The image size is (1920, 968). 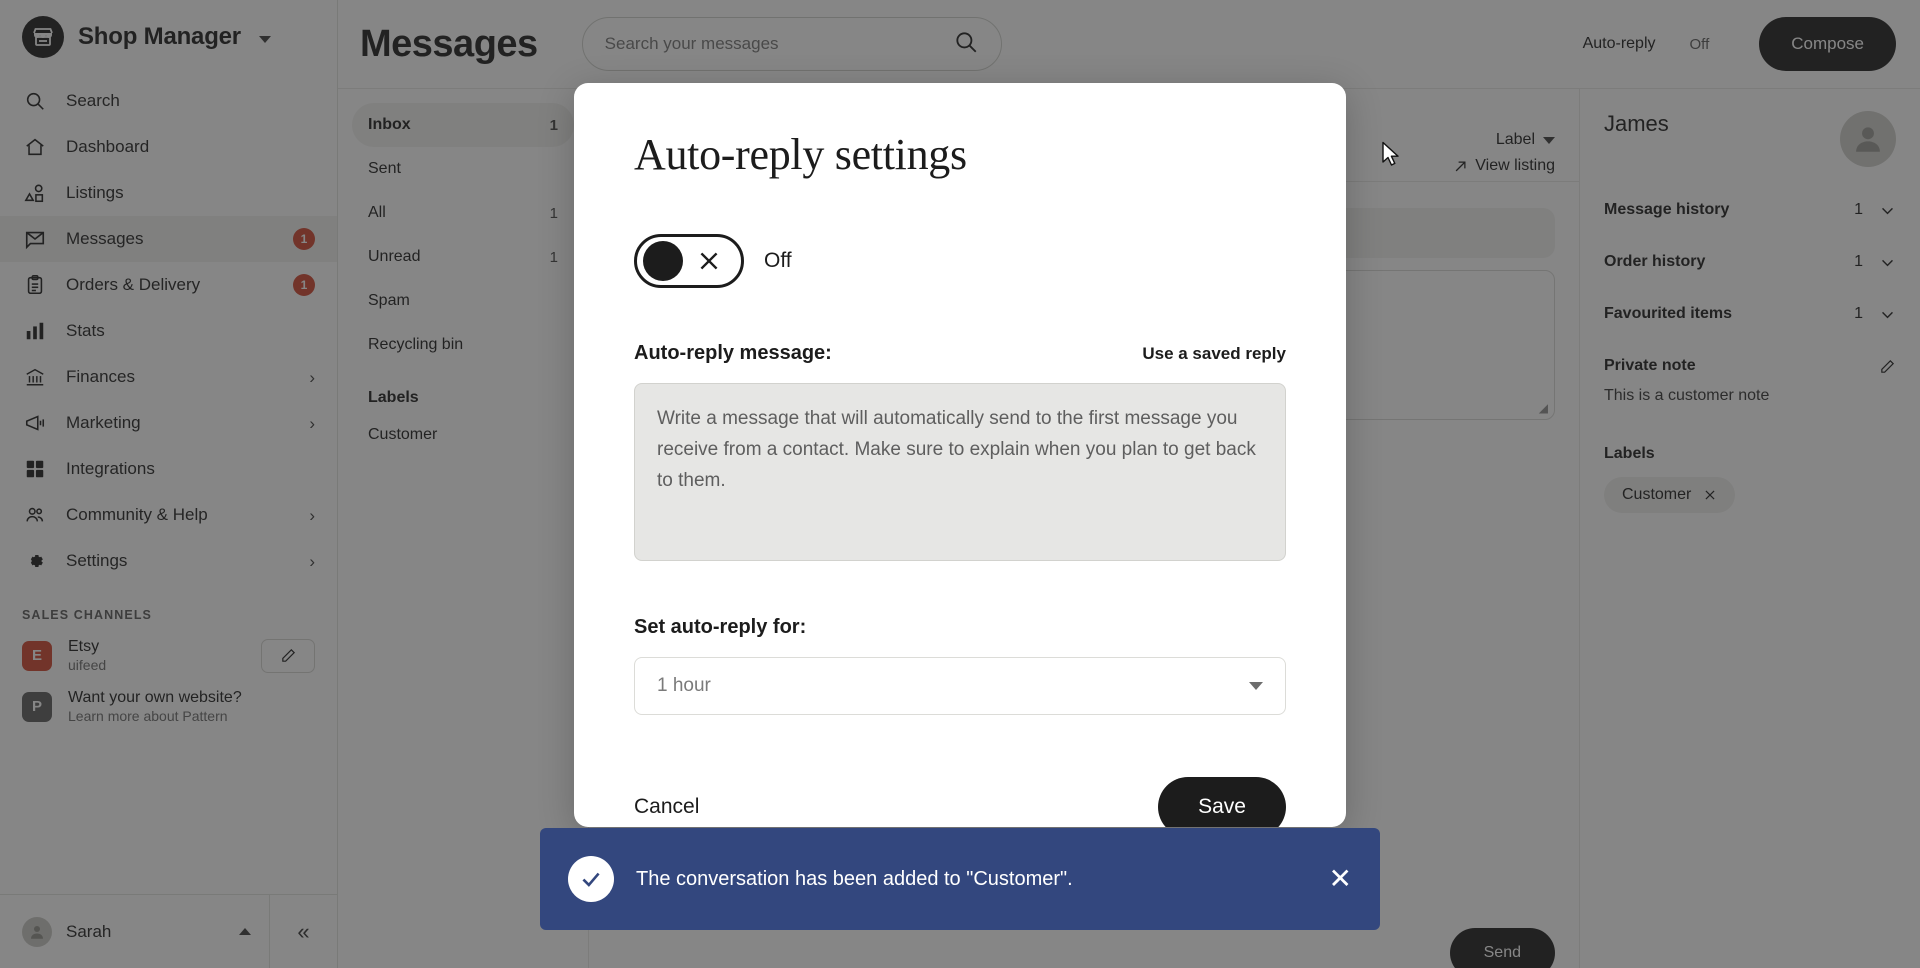 I want to click on use-saved-reply-link: Use a saved reply, so click(x=1214, y=354).